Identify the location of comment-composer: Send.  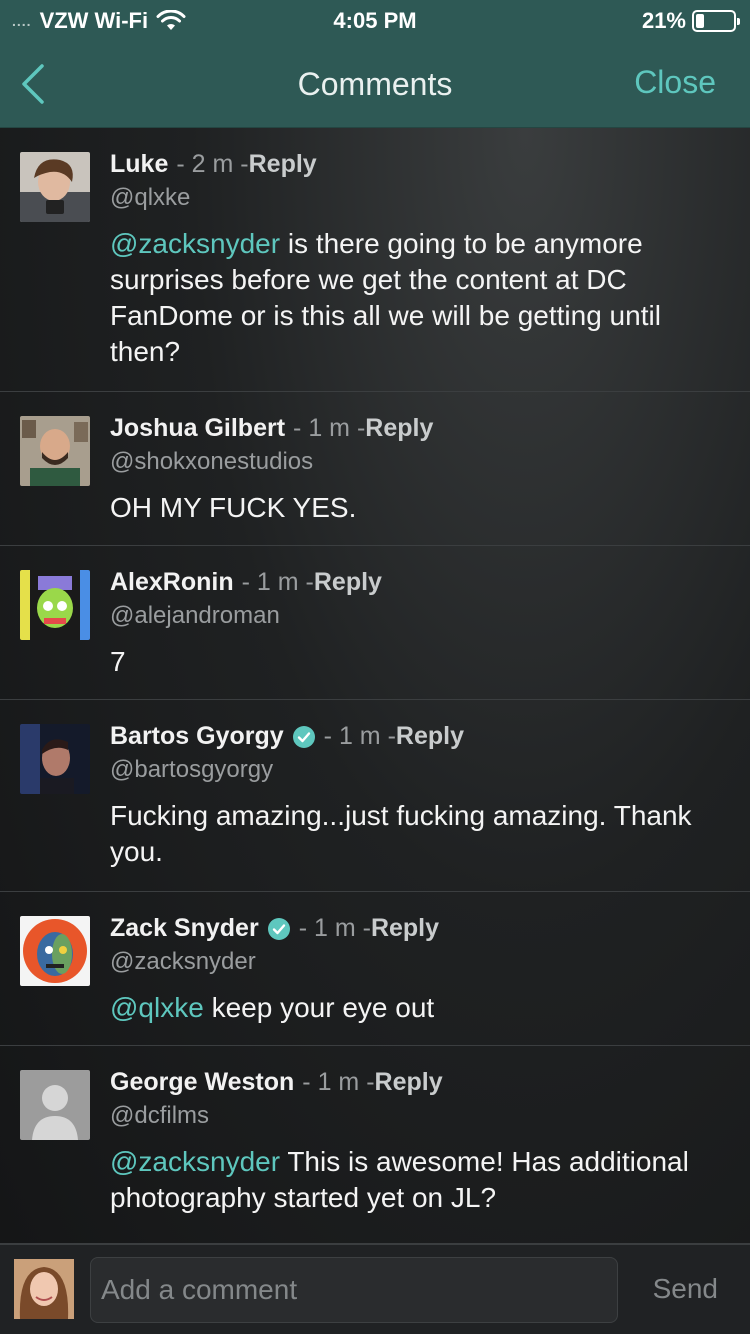
(375, 1289).